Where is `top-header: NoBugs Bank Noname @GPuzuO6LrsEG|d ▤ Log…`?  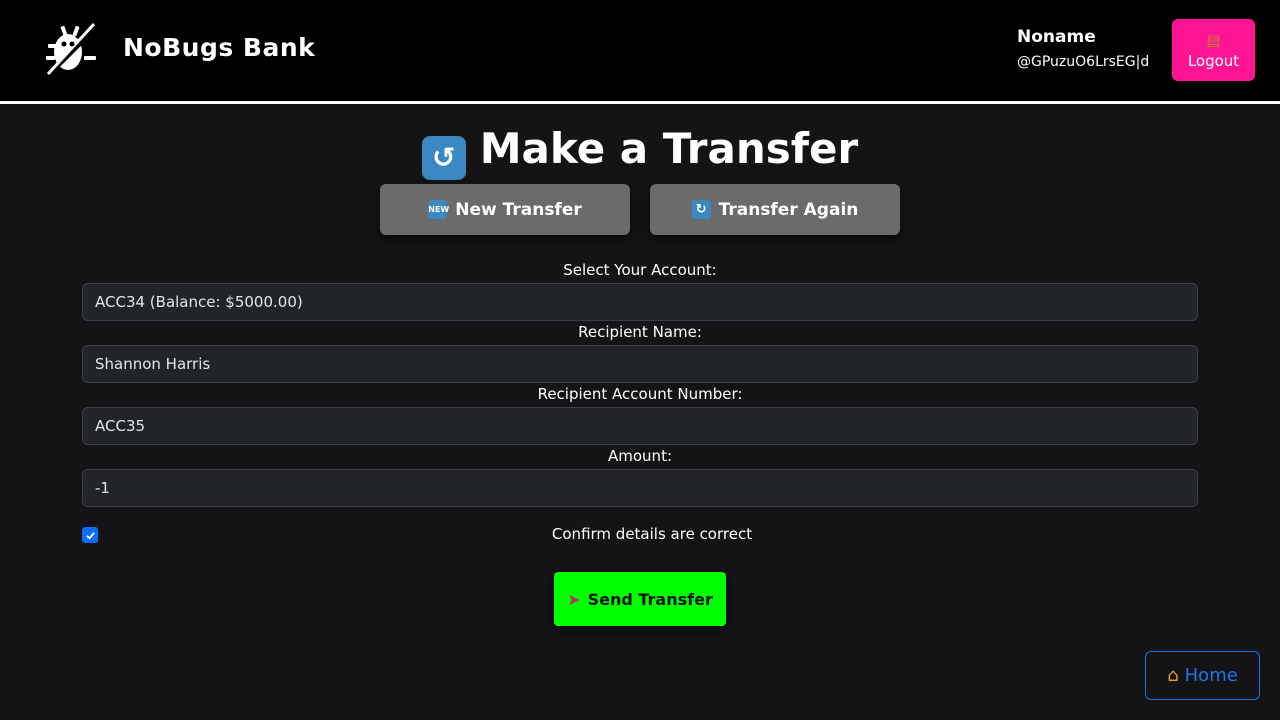
top-header: NoBugs Bank Noname @GPuzuO6LrsEG|d ▤ Log… is located at coordinates (640, 50).